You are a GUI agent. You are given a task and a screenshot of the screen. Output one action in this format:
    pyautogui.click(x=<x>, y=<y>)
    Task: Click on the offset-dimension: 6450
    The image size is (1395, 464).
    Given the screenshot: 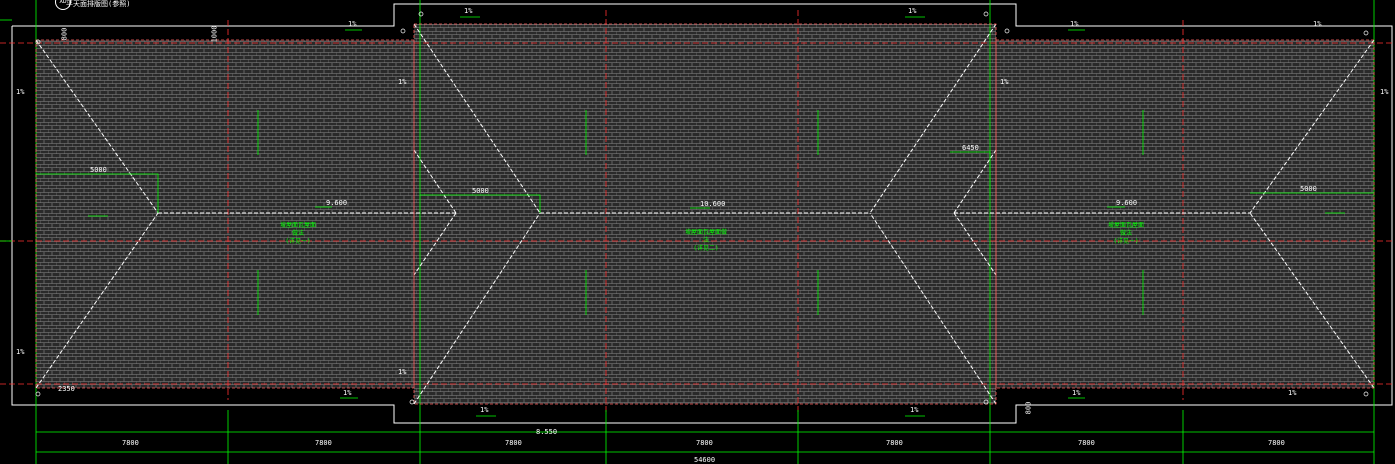 What is the action you would take?
    pyautogui.click(x=970, y=148)
    